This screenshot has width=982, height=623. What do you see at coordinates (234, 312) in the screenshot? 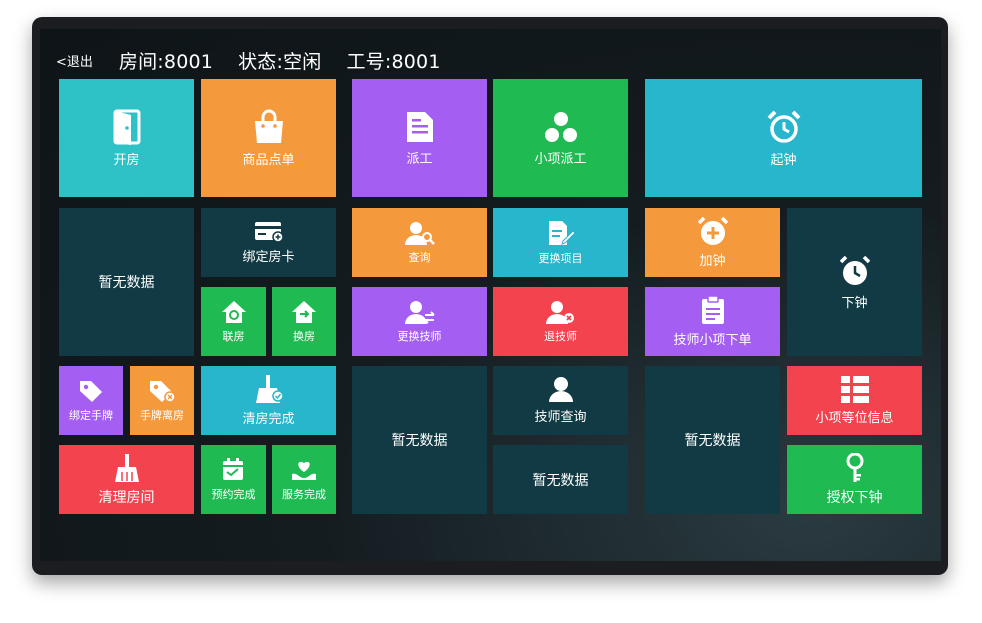
I see `house-link-icon` at bounding box center [234, 312].